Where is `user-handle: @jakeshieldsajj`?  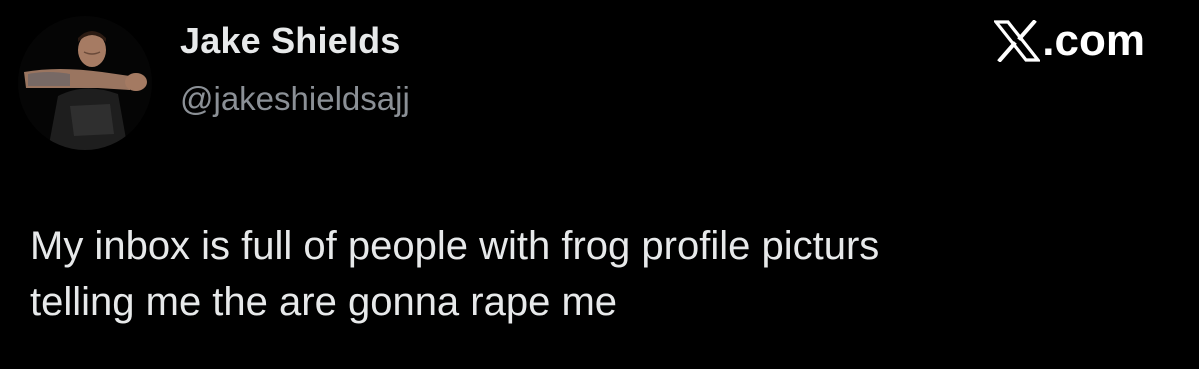
user-handle: @jakeshieldsajj is located at coordinates (295, 99).